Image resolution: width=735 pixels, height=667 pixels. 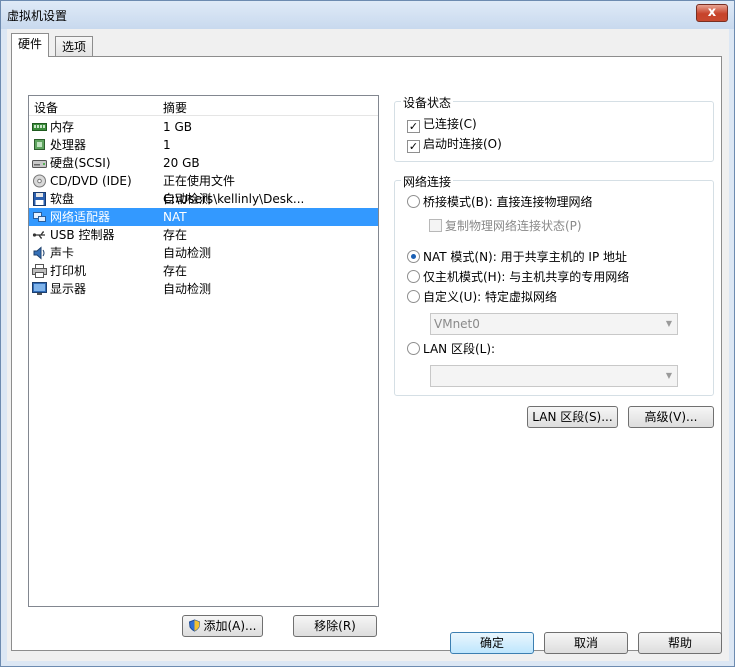 I want to click on column-header-summary: 摘要, so click(x=175, y=107).